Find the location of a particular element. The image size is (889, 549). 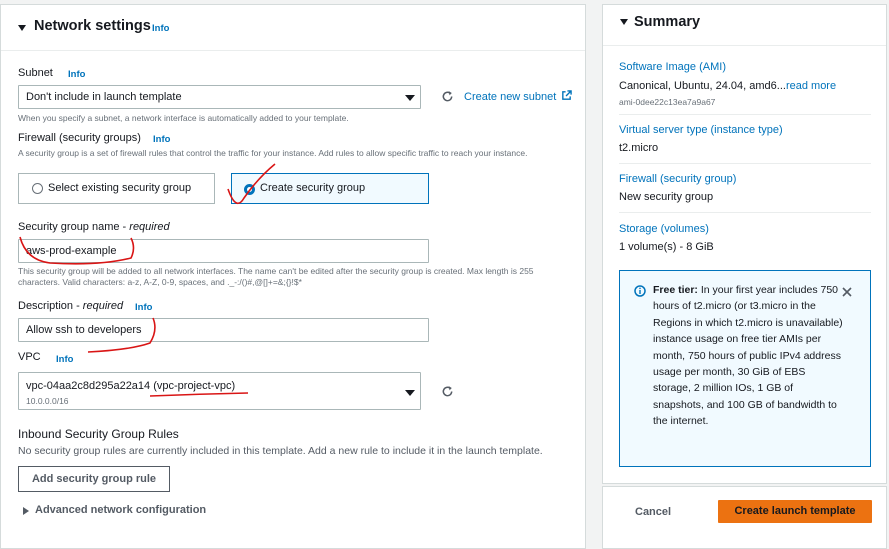

description-label-text: Description - is located at coordinates (50, 306).